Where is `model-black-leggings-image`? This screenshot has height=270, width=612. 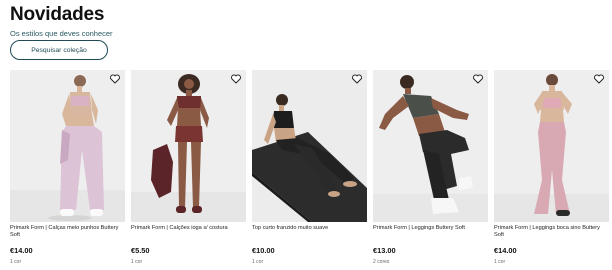 model-black-leggings-image is located at coordinates (430, 146).